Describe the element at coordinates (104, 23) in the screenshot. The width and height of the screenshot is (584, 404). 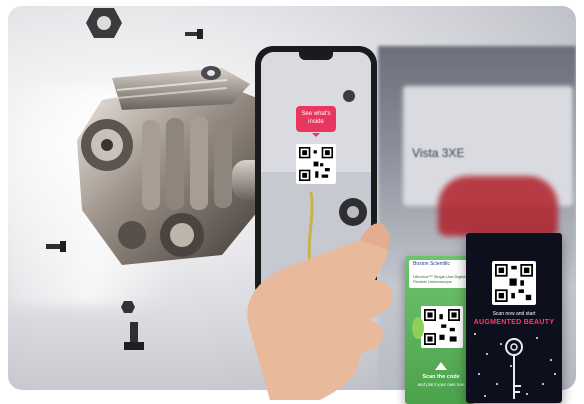
I see `nut-icon` at that location.